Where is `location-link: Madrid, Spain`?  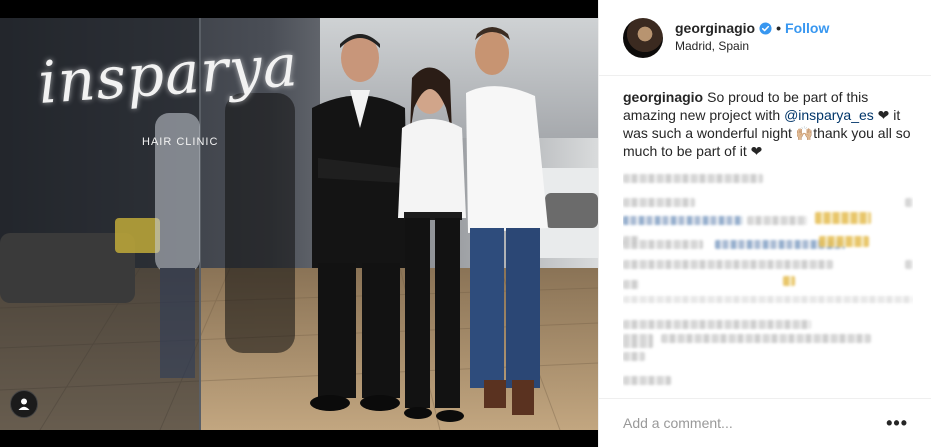
location-link: Madrid, Spain is located at coordinates (752, 46).